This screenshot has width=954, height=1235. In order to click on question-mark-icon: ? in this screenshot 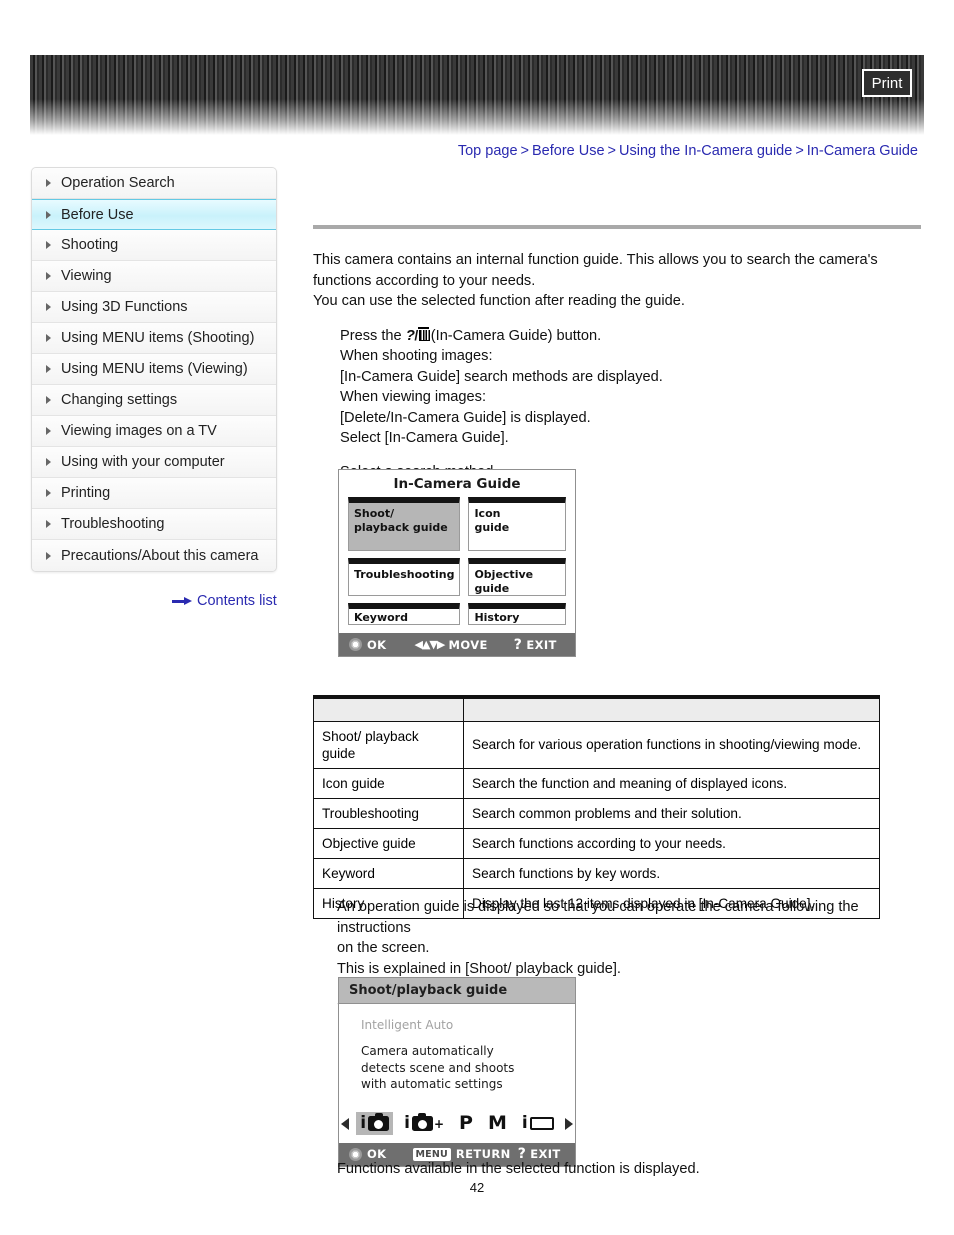, I will do `click(518, 644)`.